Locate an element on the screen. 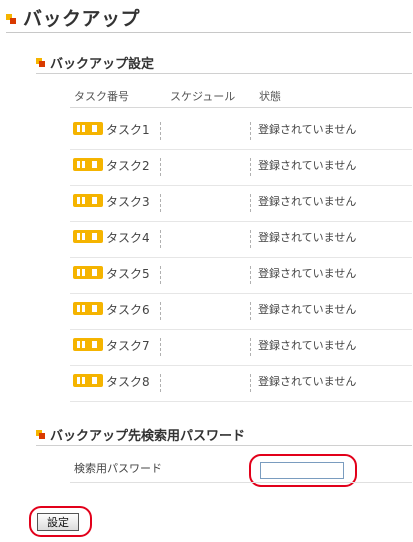  backup-settings-heading: バックアップ設定 is located at coordinates (224, 63).